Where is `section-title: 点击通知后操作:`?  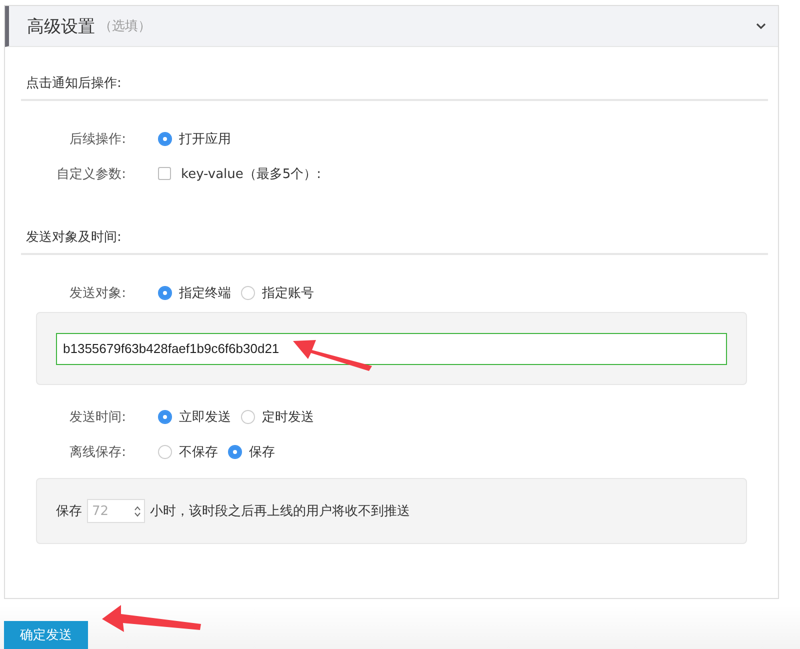
section-title: 点击通知后操作: is located at coordinates (73, 84).